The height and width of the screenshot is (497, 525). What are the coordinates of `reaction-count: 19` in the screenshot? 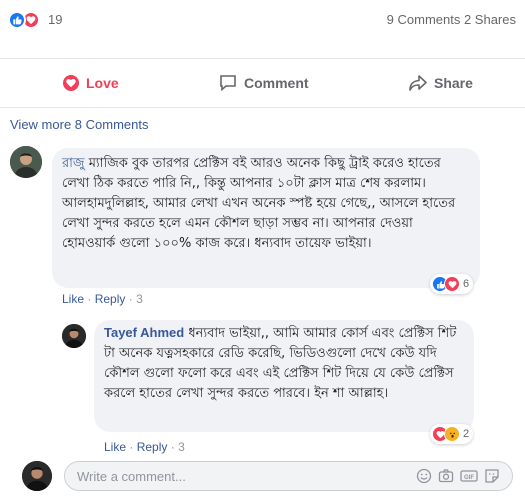 It's located at (55, 19).